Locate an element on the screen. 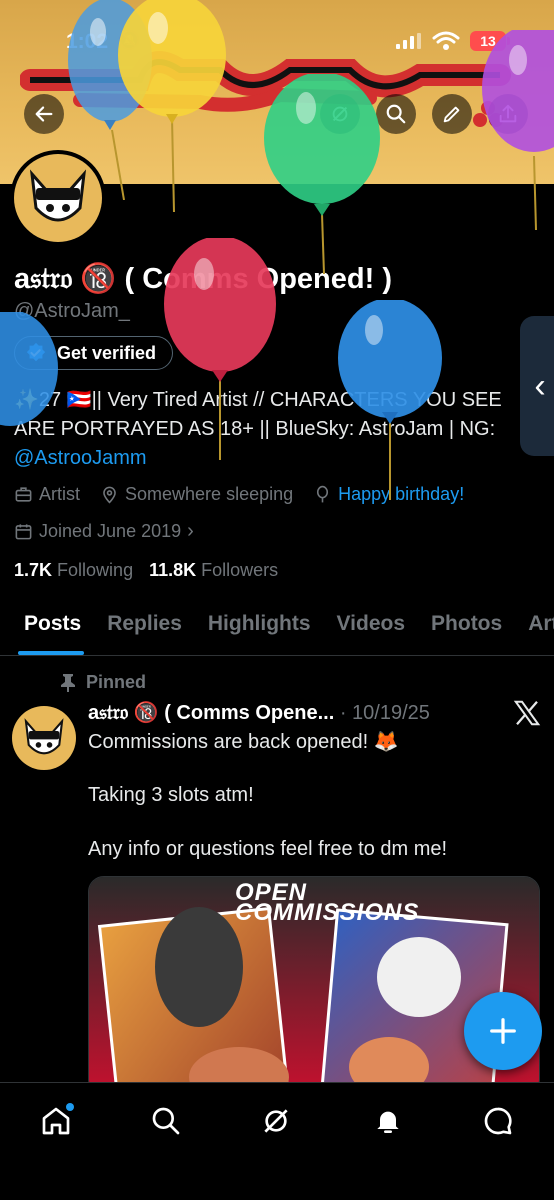  clock: 1:02 is located at coordinates (87, 41).